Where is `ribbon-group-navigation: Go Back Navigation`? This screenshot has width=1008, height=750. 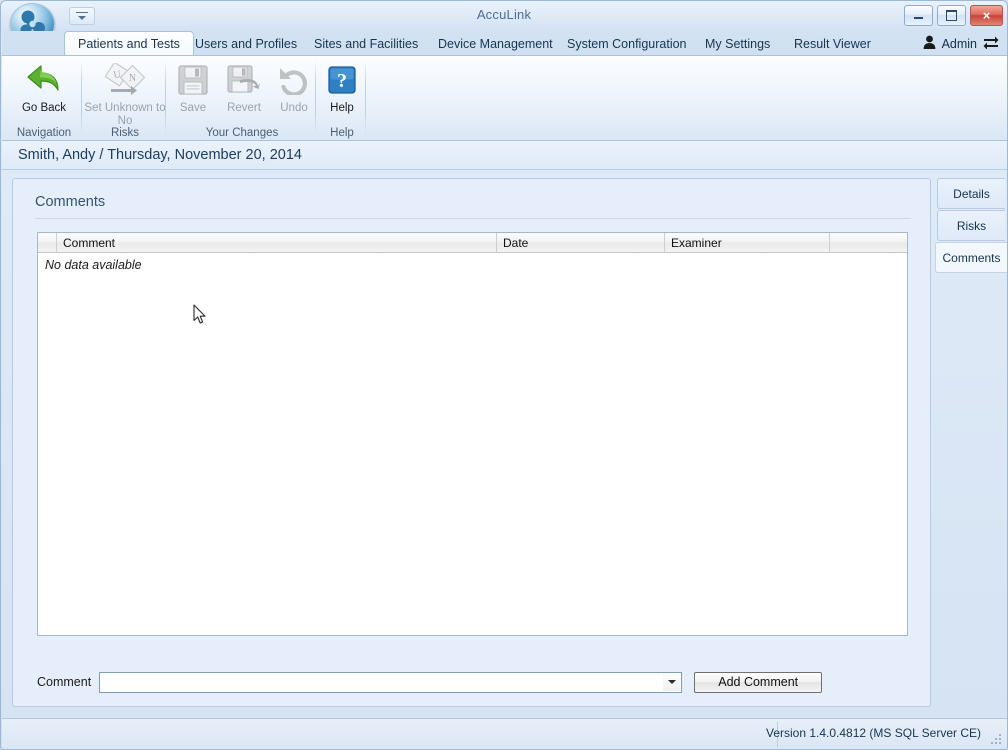 ribbon-group-navigation: Go Back Navigation is located at coordinates (44, 98).